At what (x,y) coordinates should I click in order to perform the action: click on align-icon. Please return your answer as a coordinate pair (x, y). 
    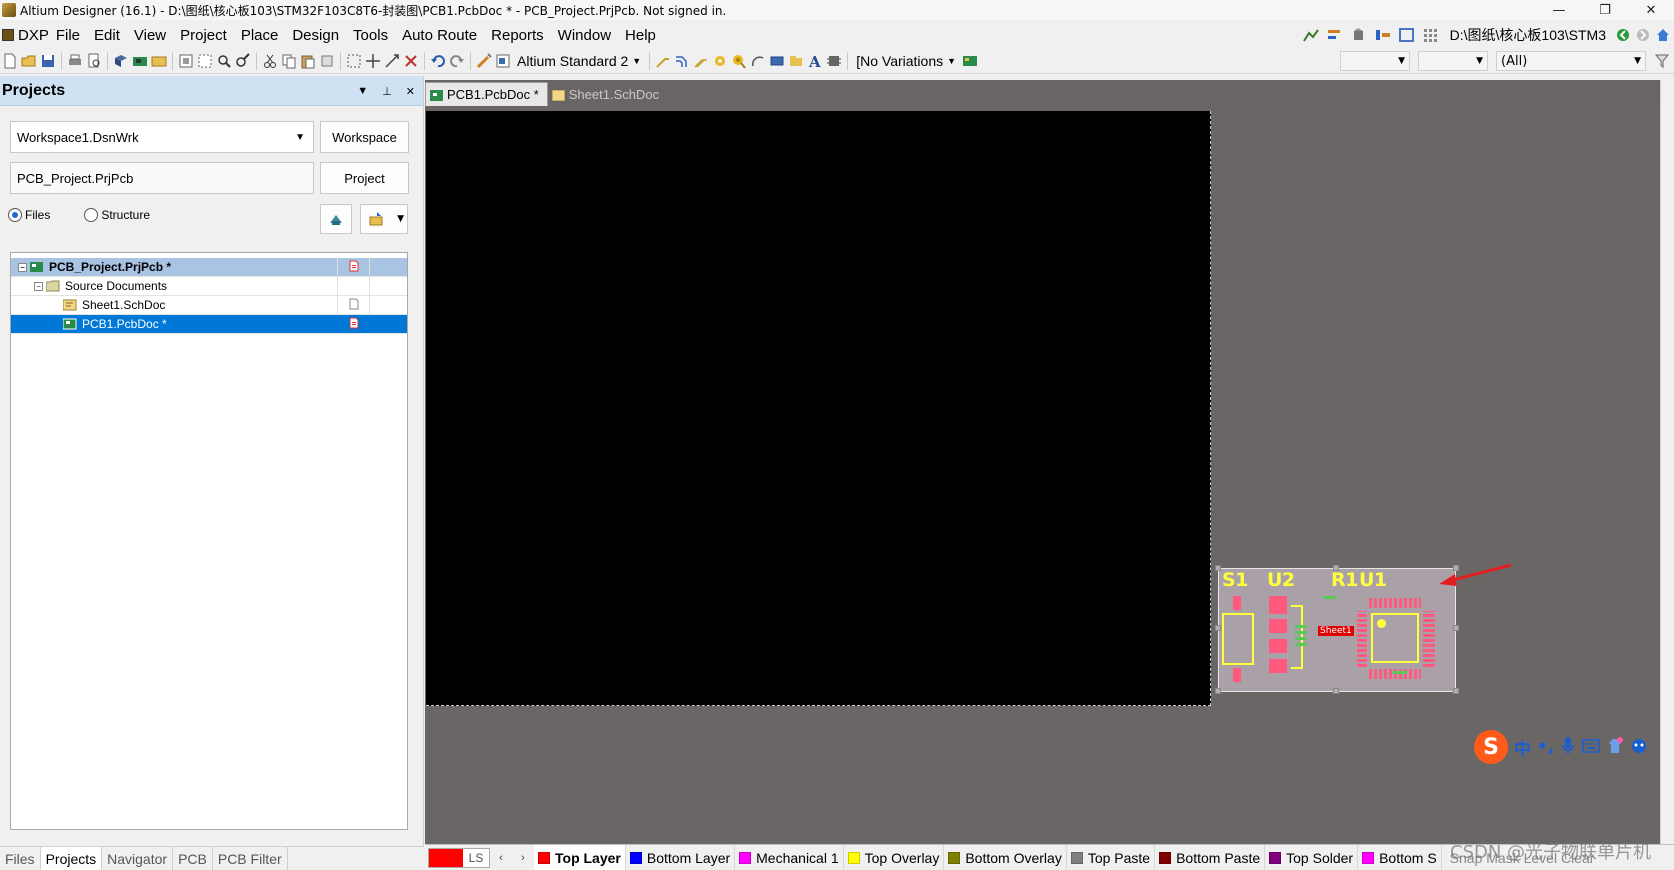
    Looking at the image, I should click on (1335, 35).